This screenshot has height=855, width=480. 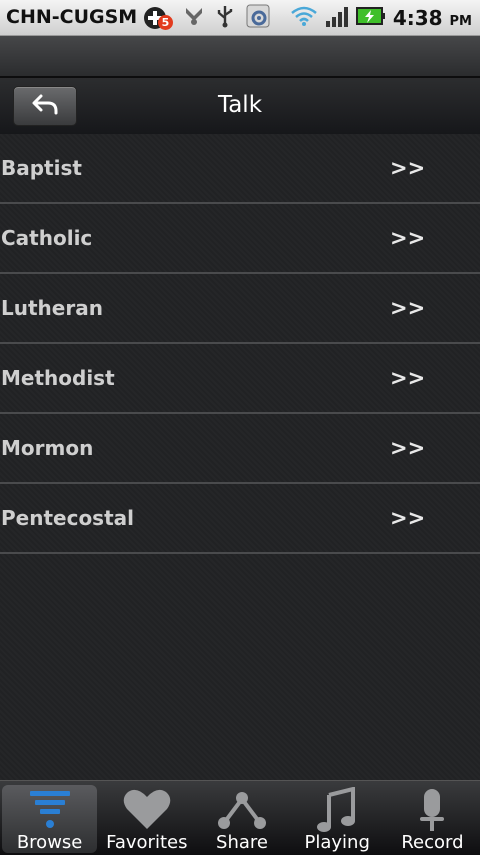 What do you see at coordinates (337, 18) in the screenshot?
I see `signal-icon` at bounding box center [337, 18].